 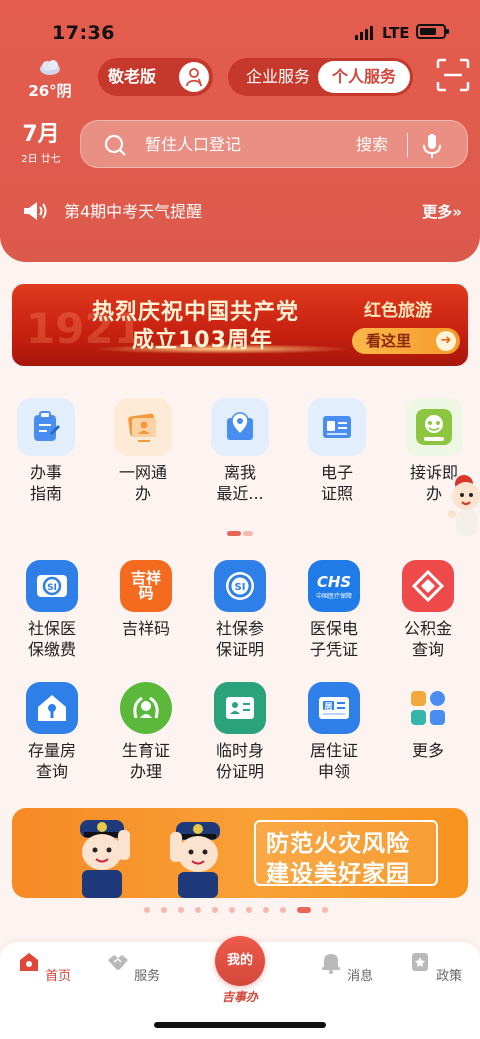 What do you see at coordinates (333, 639) in the screenshot?
I see `grid-item-label: 医保电 子凭证` at bounding box center [333, 639].